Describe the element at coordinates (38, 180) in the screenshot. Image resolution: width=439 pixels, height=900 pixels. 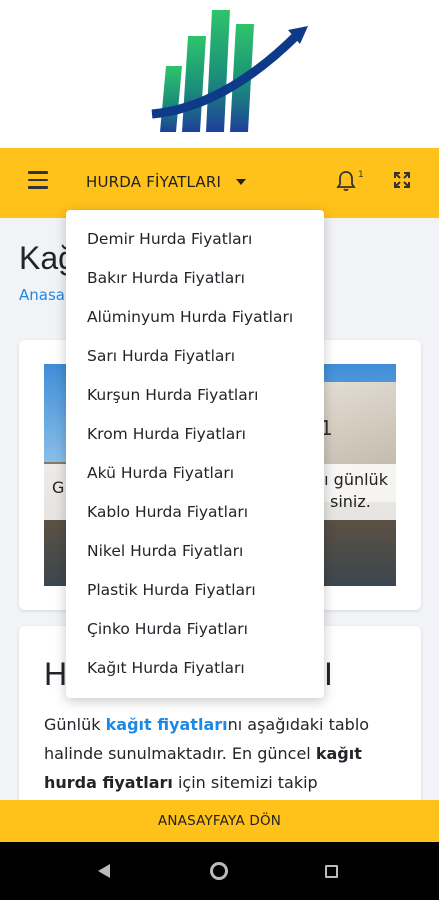
I see `menu-icon` at that location.